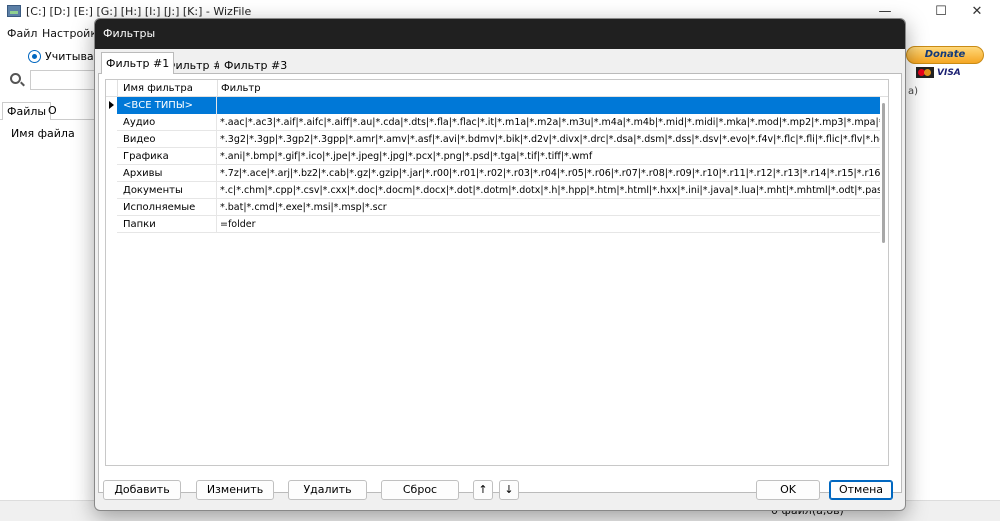 This screenshot has width=1000, height=521. I want to click on radio-selected-icon, so click(34, 56).